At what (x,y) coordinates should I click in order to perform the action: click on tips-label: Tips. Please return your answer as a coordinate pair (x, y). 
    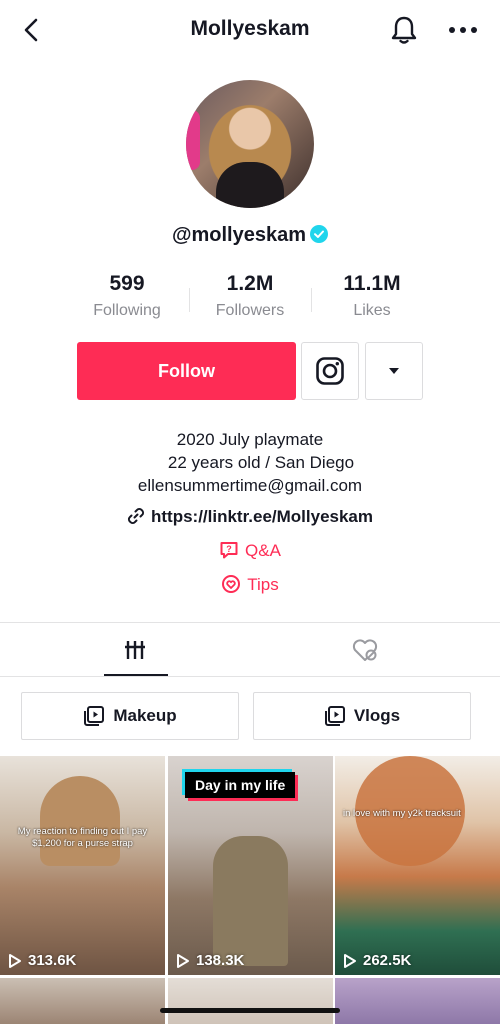
    Looking at the image, I should click on (263, 584).